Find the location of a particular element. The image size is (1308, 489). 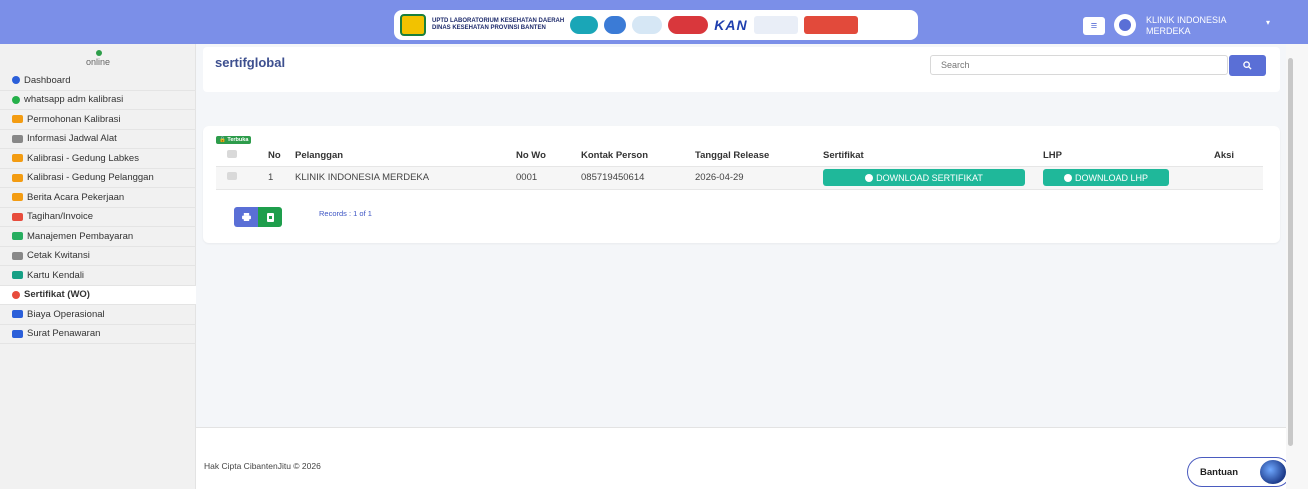

whatsapp-icon is located at coordinates (16, 99).